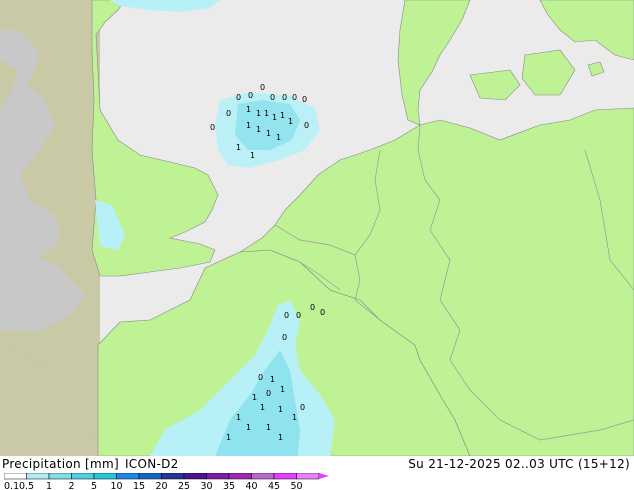 The width and height of the screenshot is (634, 490). I want to click on scale-tick-label: 5, so click(94, 485).